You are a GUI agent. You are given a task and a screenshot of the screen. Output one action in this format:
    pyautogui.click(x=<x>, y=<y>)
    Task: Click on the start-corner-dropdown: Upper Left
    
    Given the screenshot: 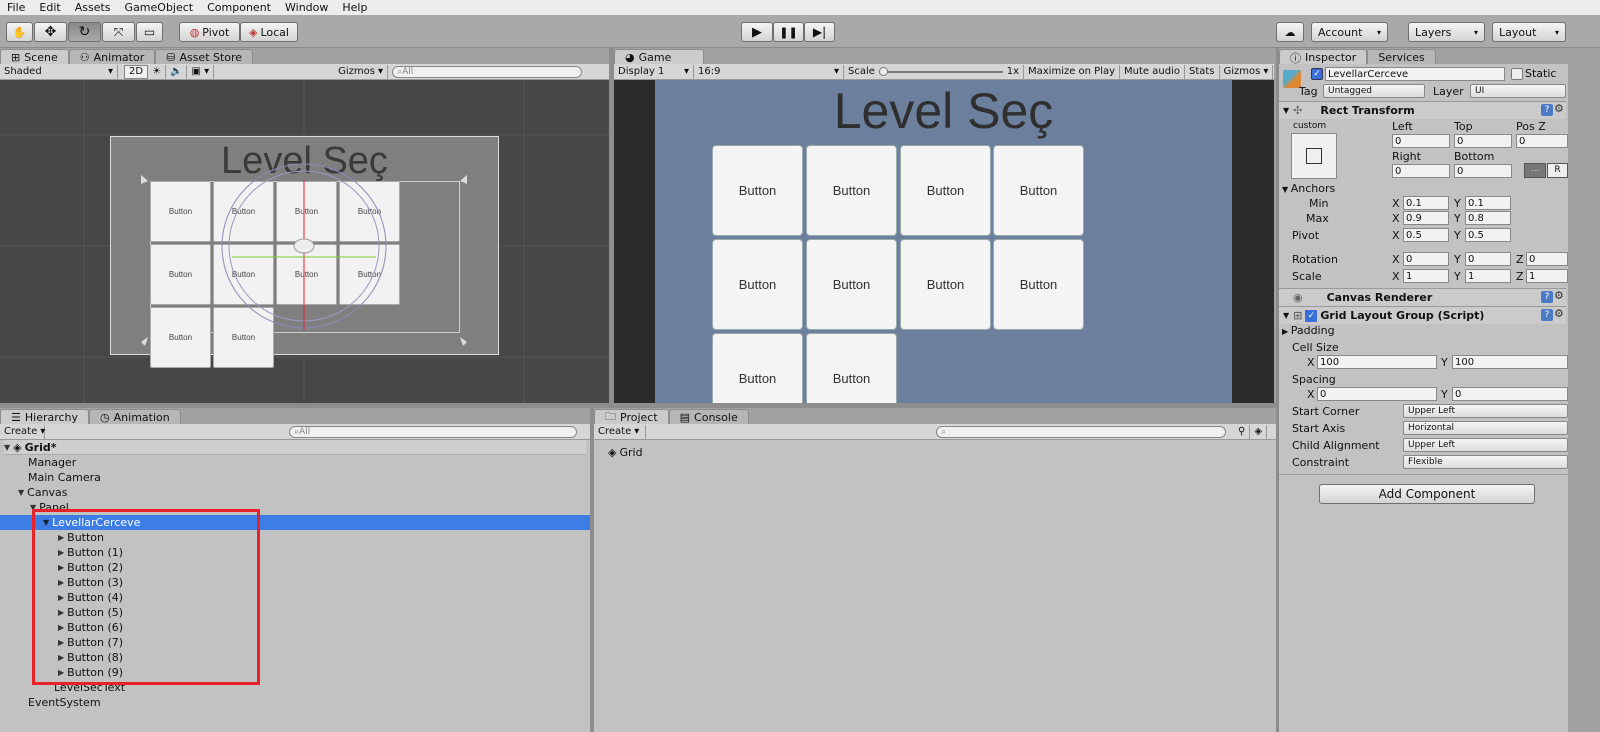 What is the action you would take?
    pyautogui.click(x=1485, y=411)
    